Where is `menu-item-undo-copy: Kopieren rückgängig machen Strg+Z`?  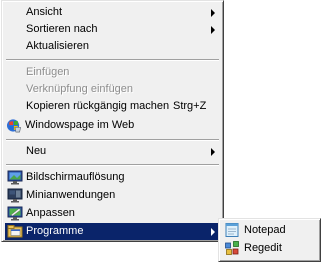 menu-item-undo-copy: Kopieren rückgängig machen Strg+Z is located at coordinates (112, 106).